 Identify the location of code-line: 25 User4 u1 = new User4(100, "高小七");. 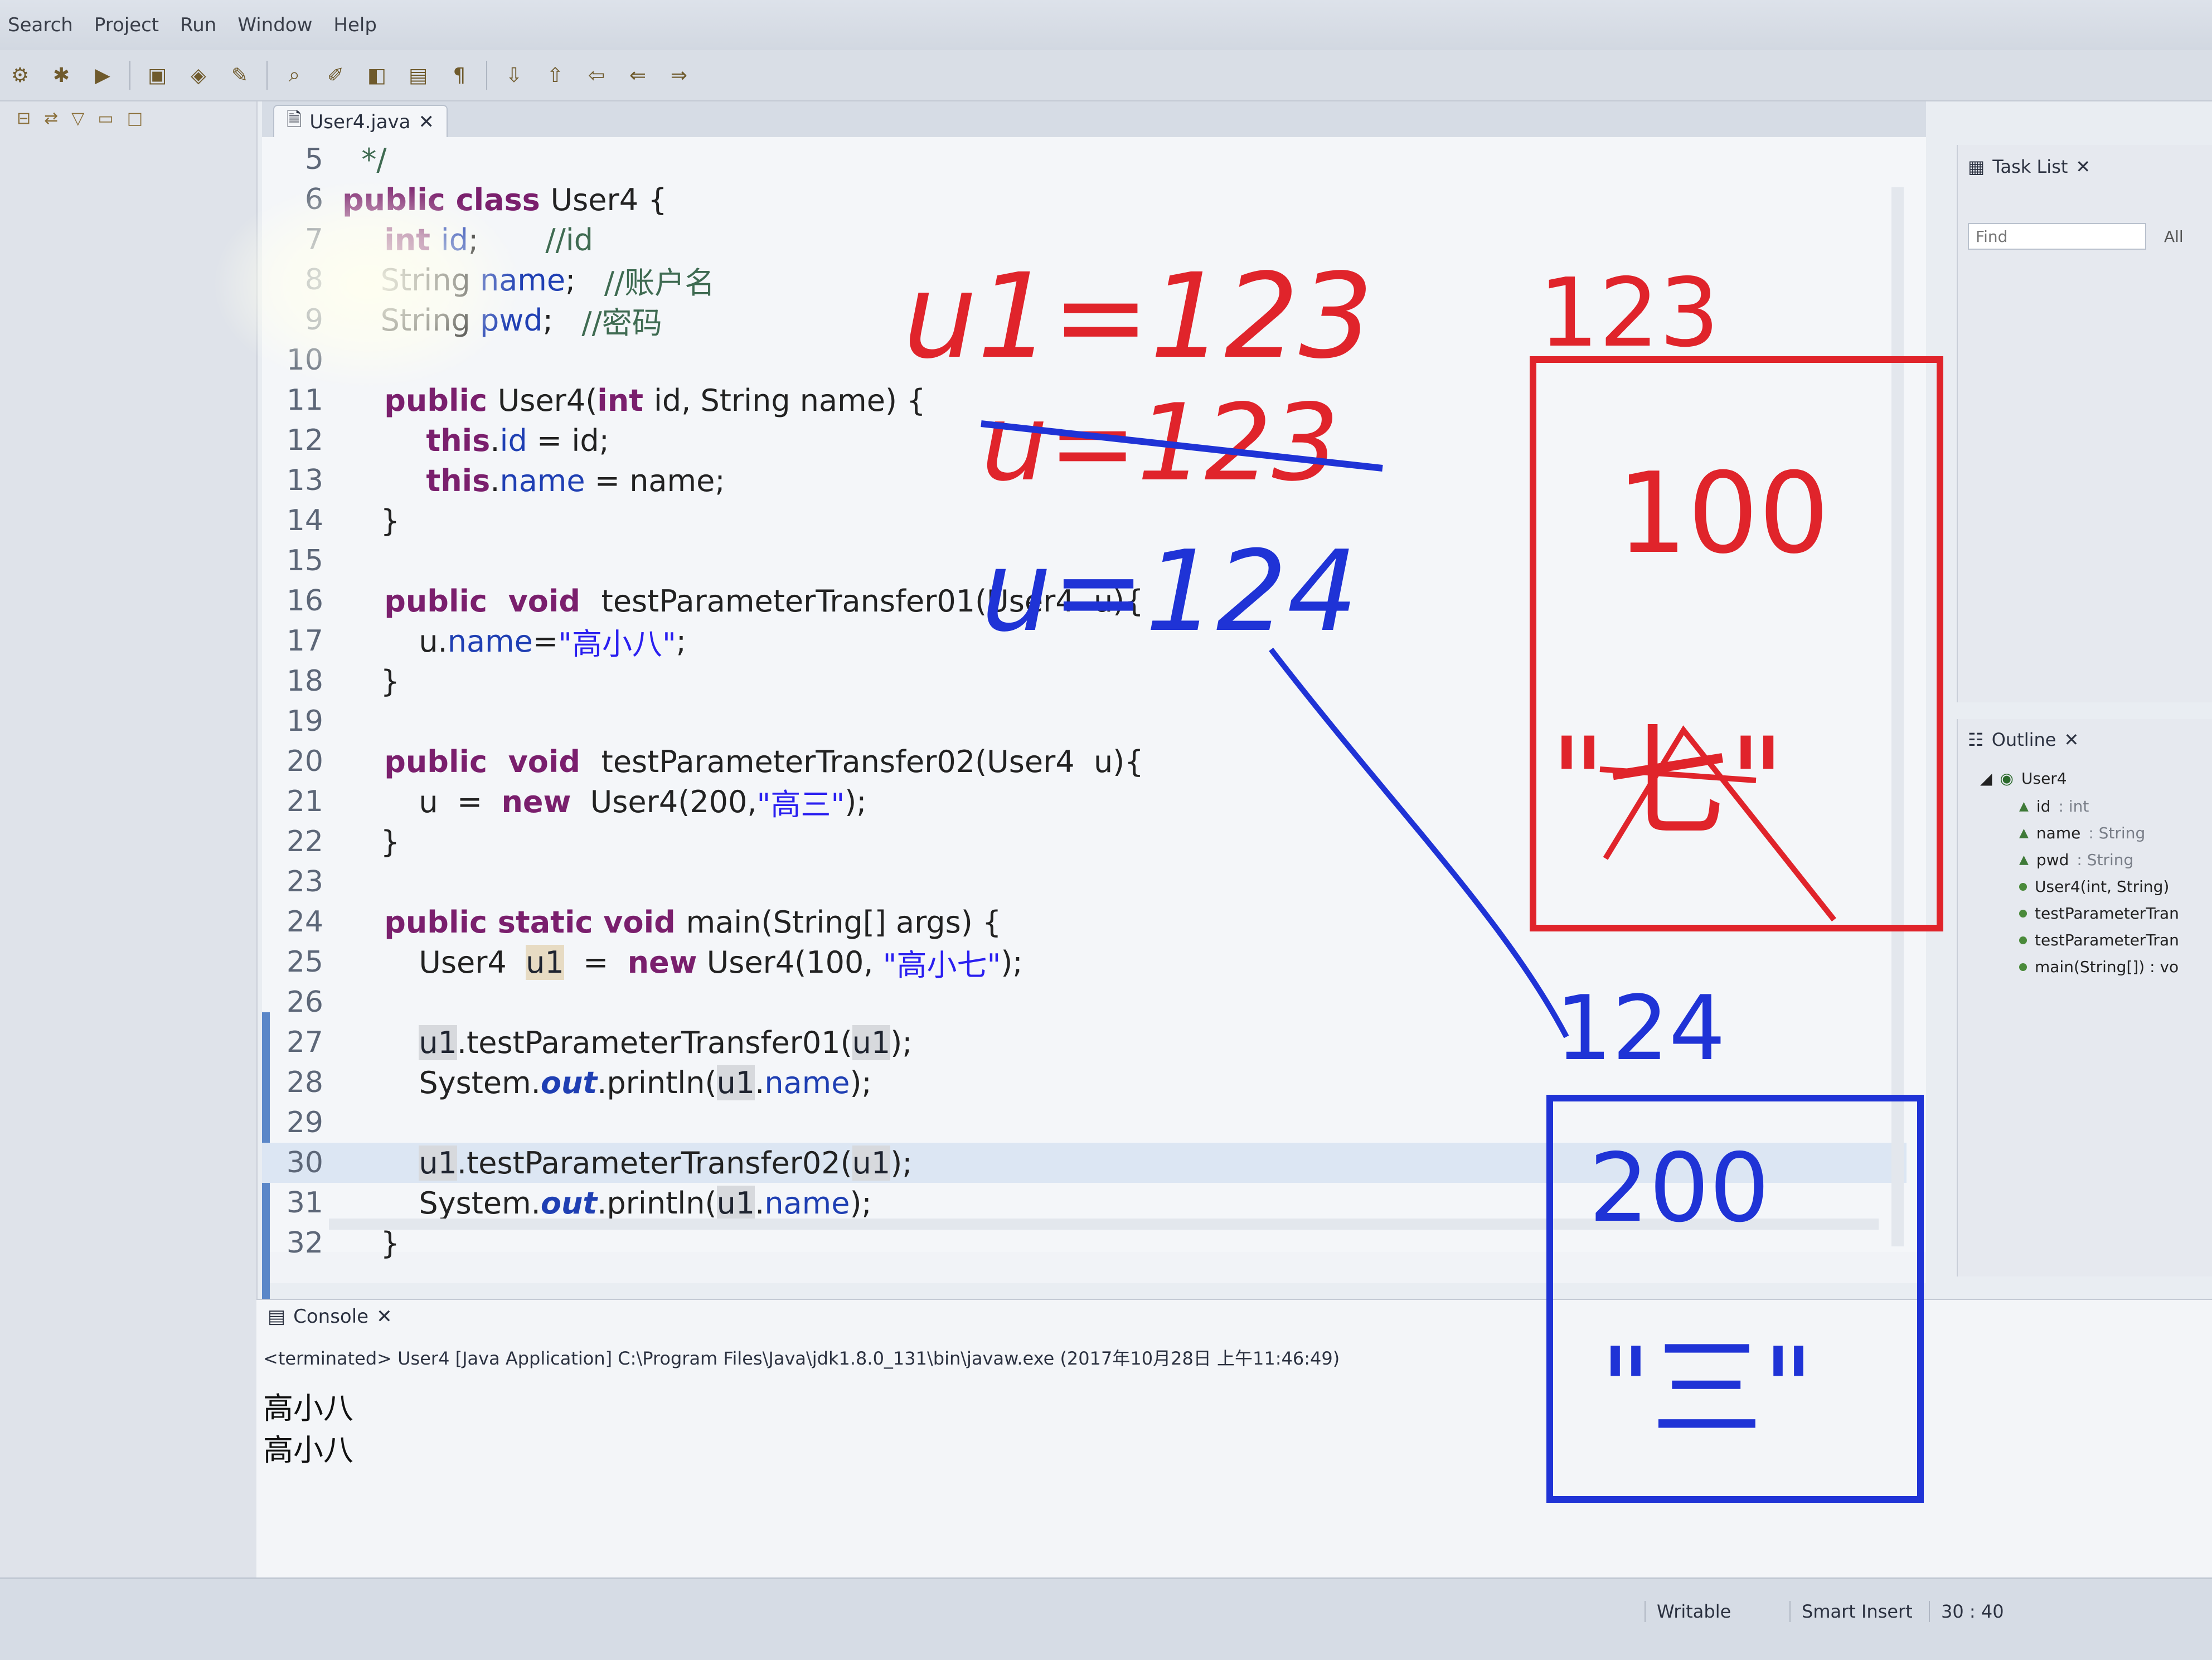
(1084, 962).